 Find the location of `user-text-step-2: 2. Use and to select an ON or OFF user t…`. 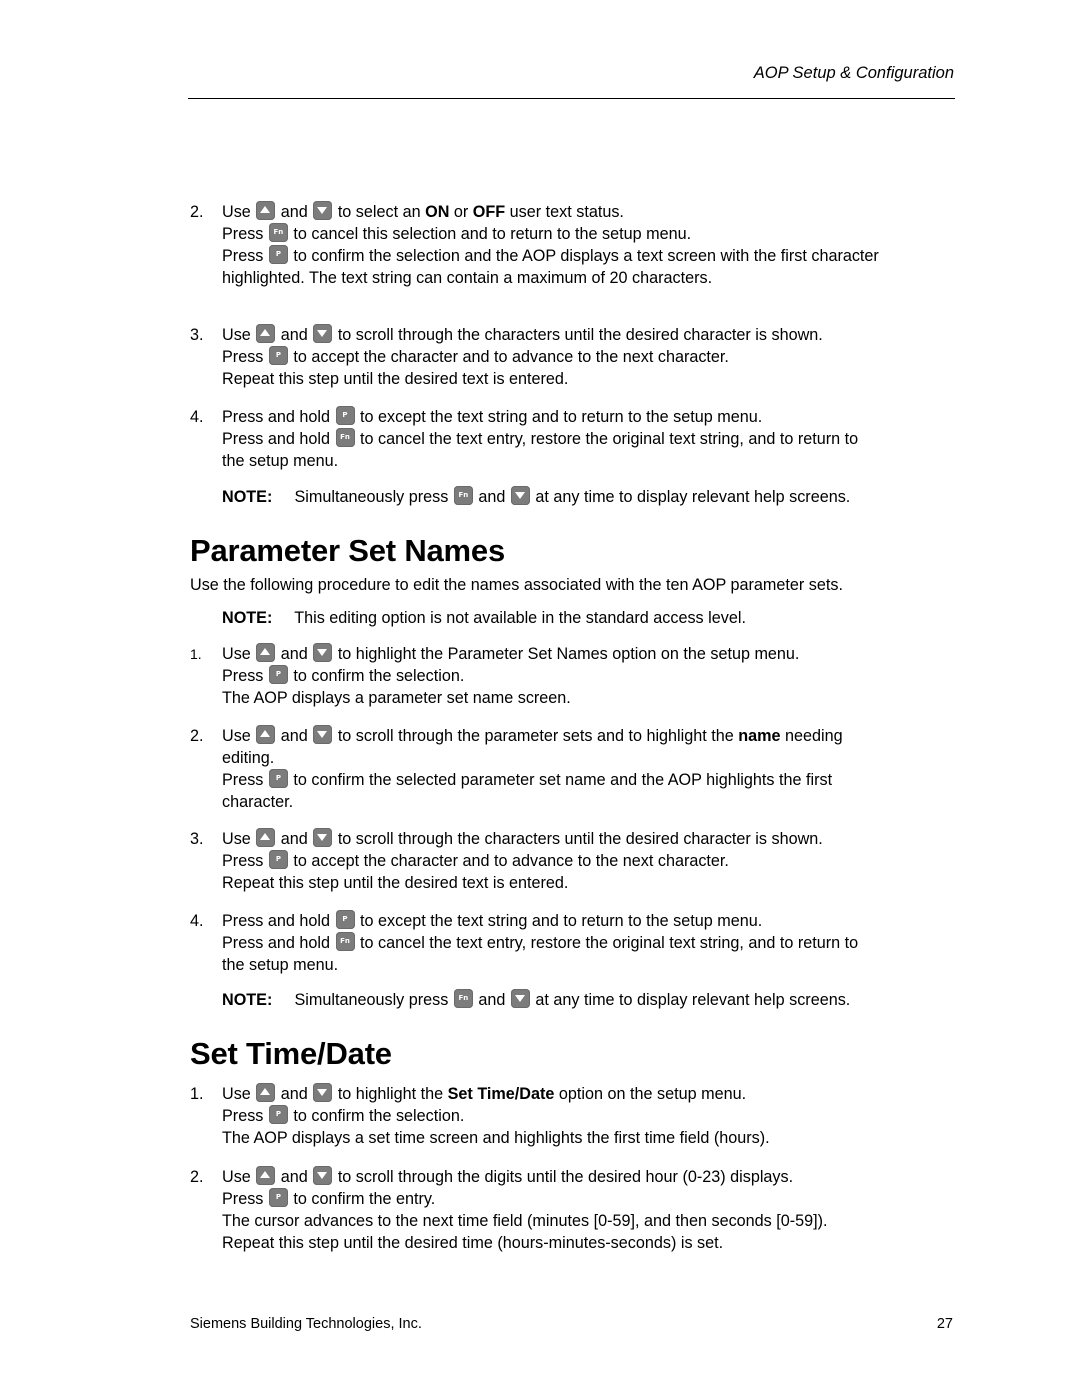

user-text-step-2: 2. Use and to select an ON or OFF user t… is located at coordinates (575, 245).